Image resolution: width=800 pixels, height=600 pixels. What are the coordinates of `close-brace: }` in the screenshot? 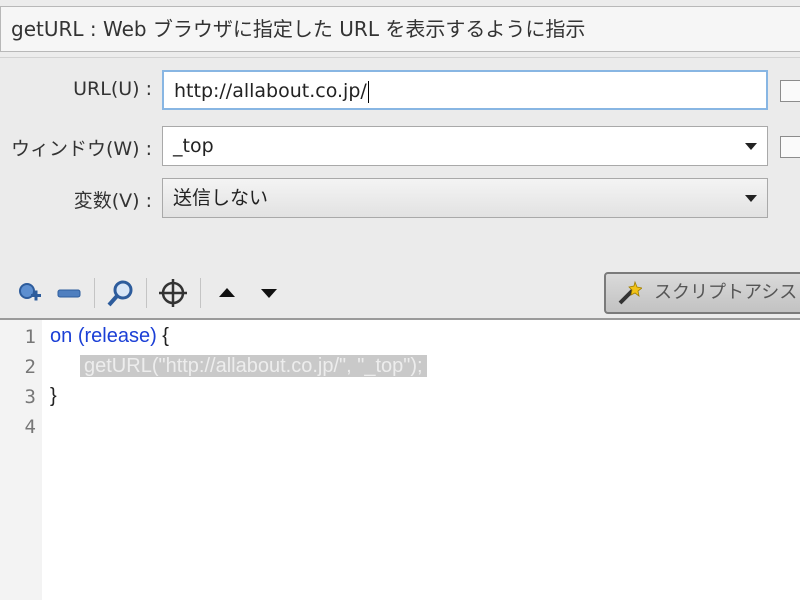 It's located at (53, 396).